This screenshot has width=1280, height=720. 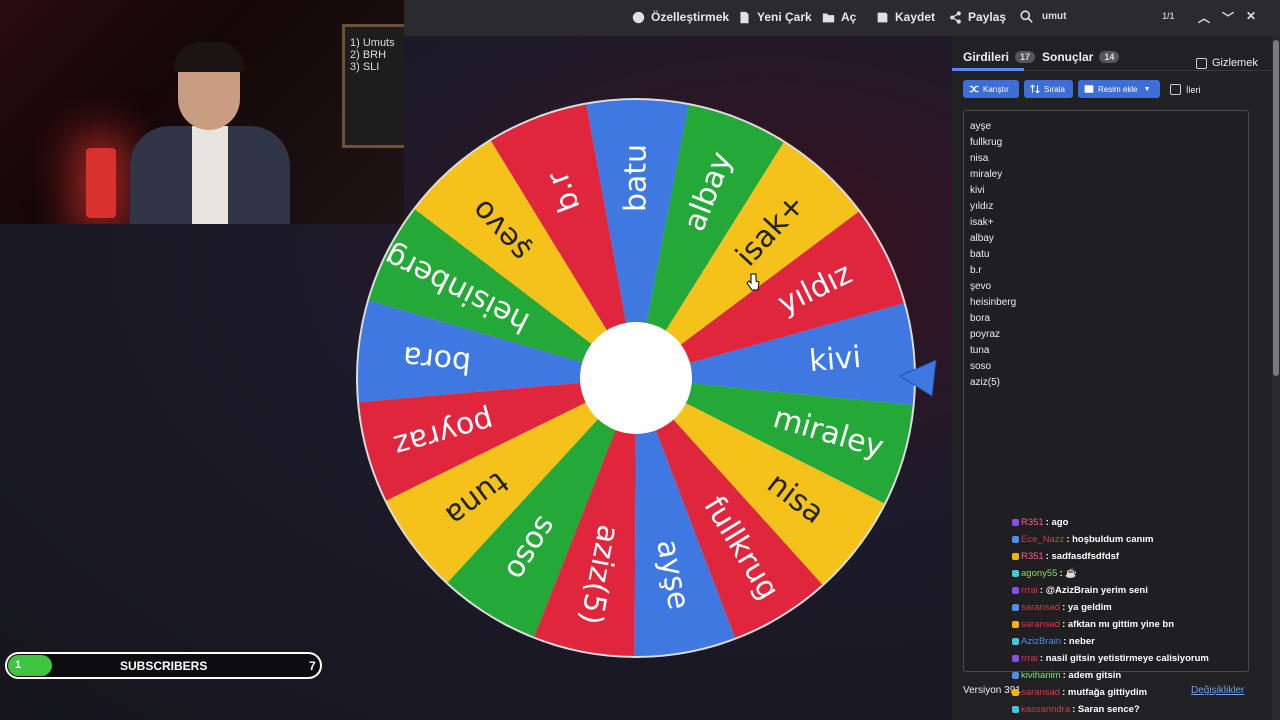 I want to click on advanced-checkbox: İleri, so click(x=1185, y=89).